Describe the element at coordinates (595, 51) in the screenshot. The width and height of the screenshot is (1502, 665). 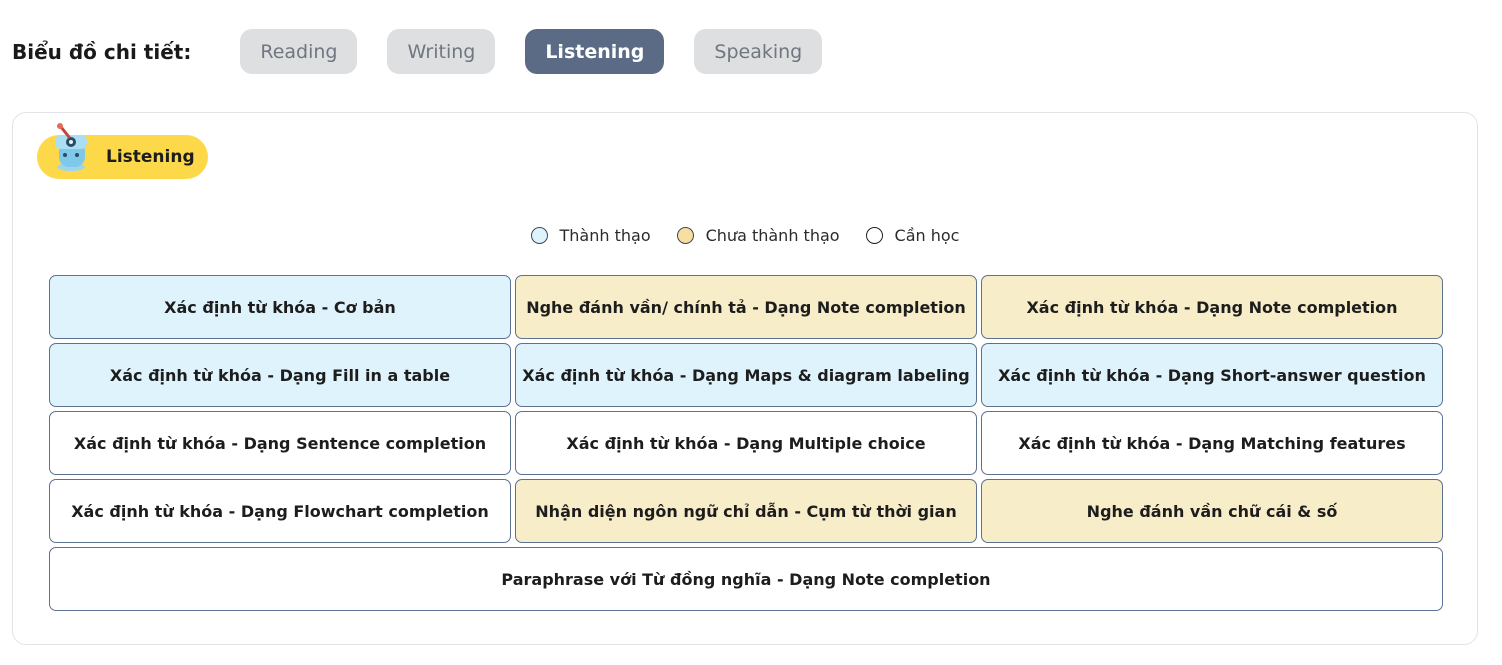
I see `tab-listening: Listening` at that location.